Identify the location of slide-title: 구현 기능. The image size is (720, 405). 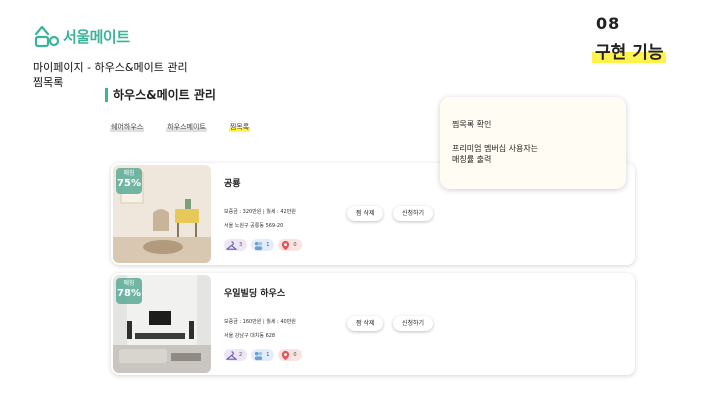
(629, 50).